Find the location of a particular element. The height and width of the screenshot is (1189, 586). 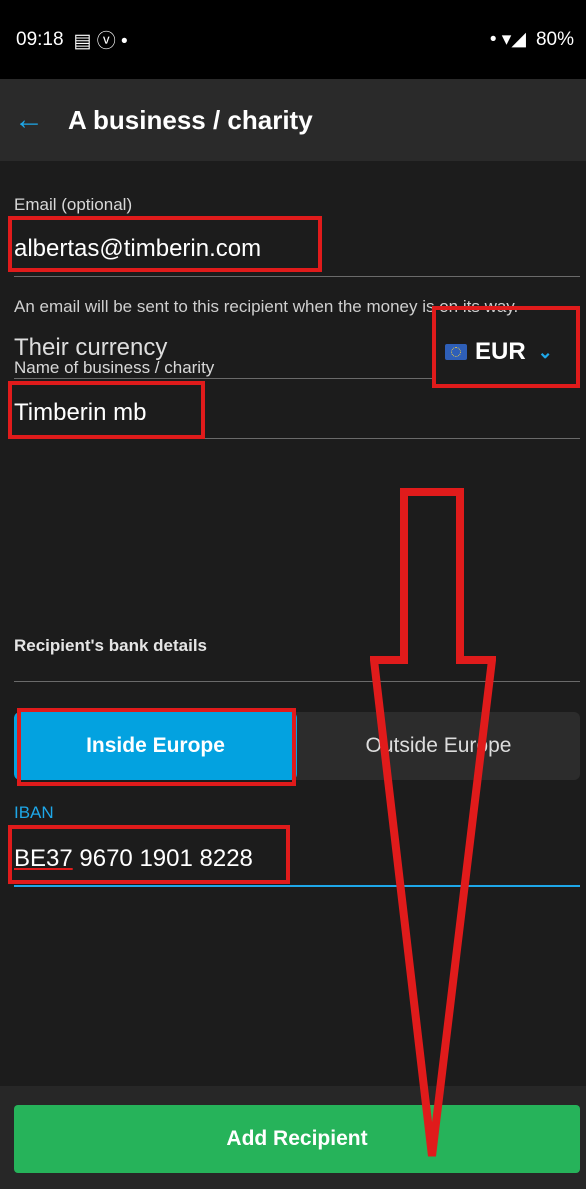

notification-icons: ▤ ⓥ • is located at coordinates (100, 41).